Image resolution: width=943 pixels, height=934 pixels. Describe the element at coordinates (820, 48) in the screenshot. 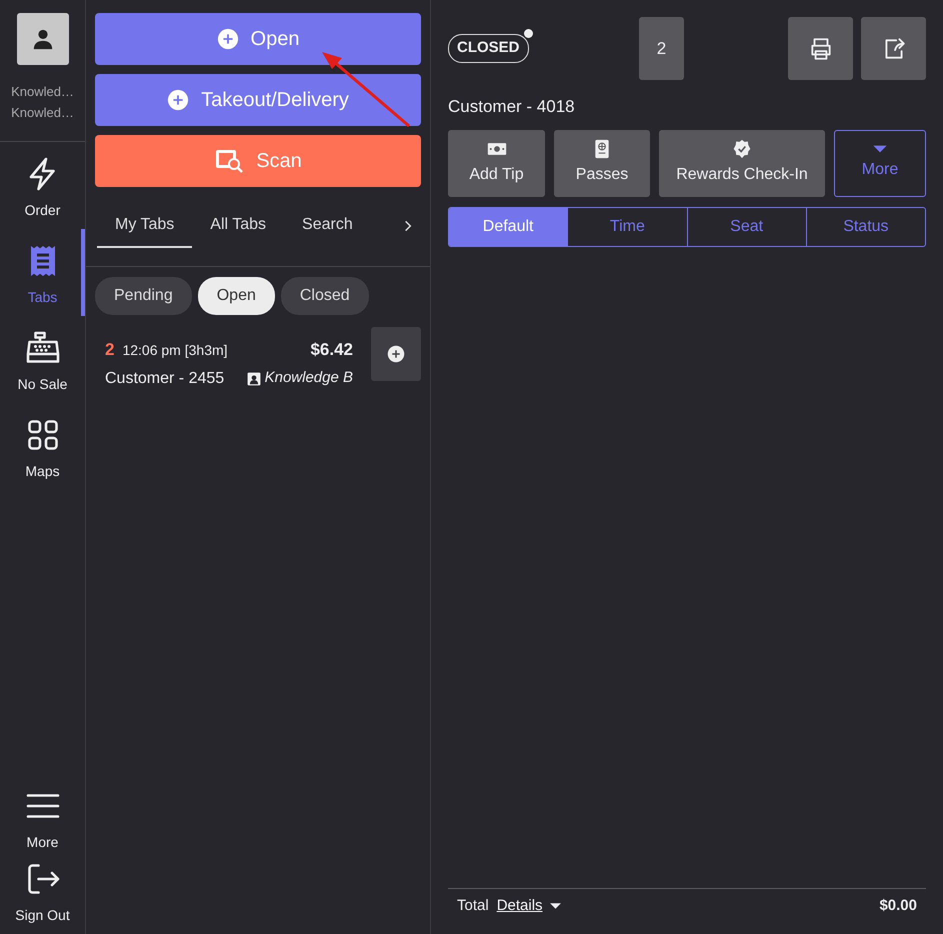

I see `print-button` at that location.